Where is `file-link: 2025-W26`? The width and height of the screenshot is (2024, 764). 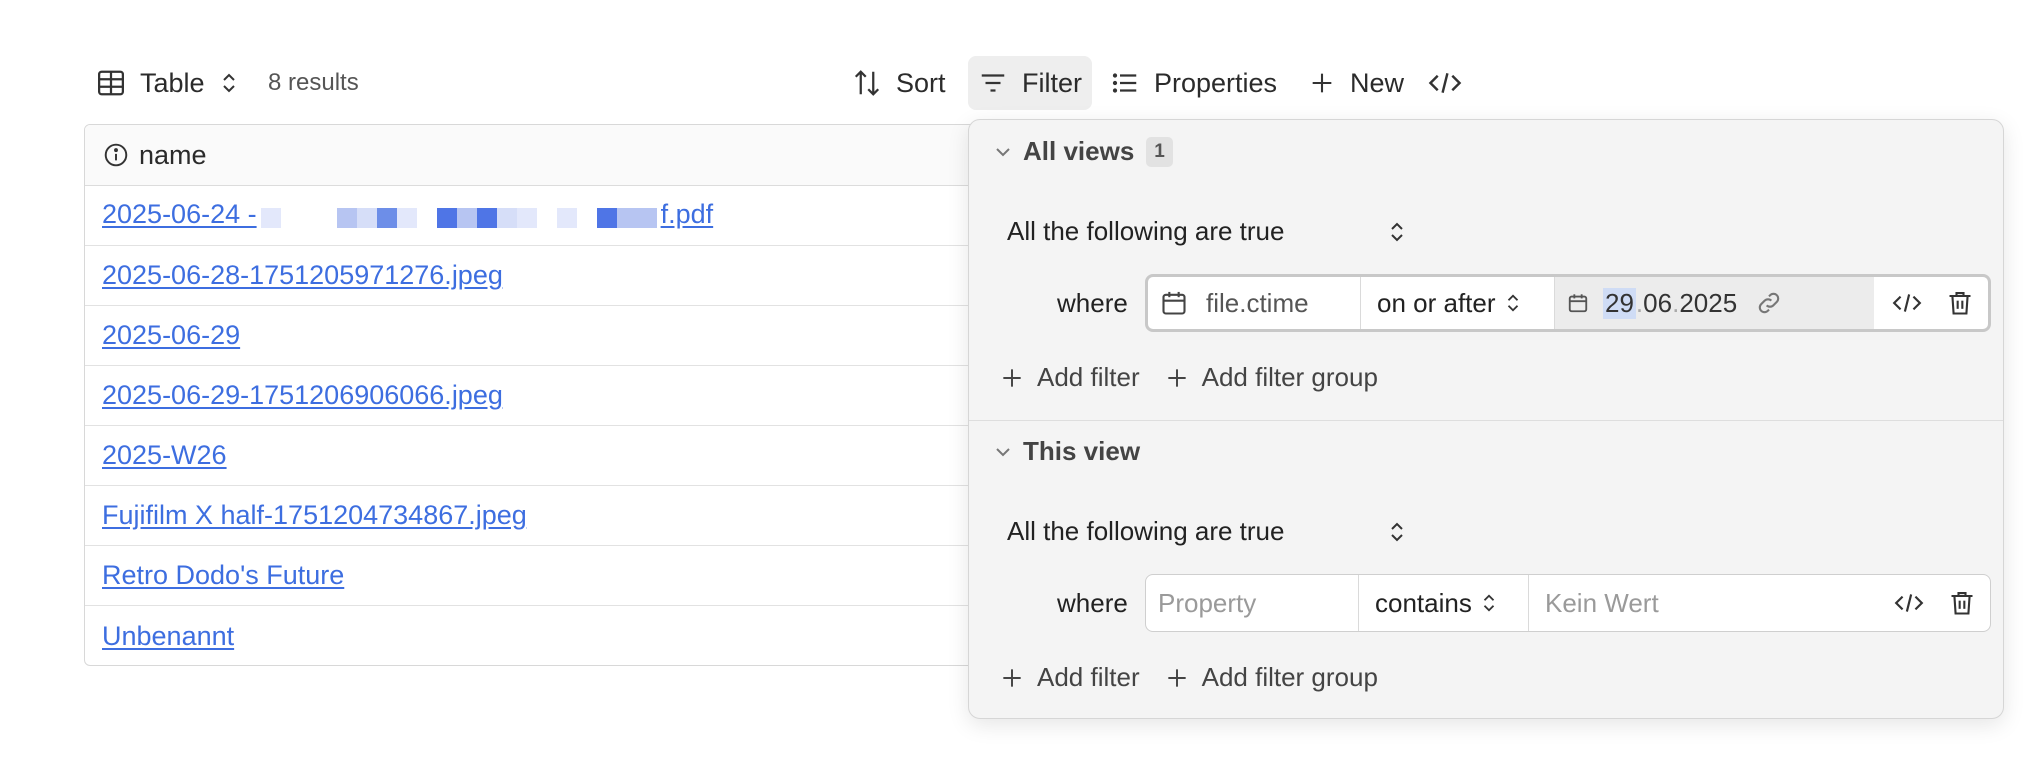
file-link: 2025-W26 is located at coordinates (164, 455).